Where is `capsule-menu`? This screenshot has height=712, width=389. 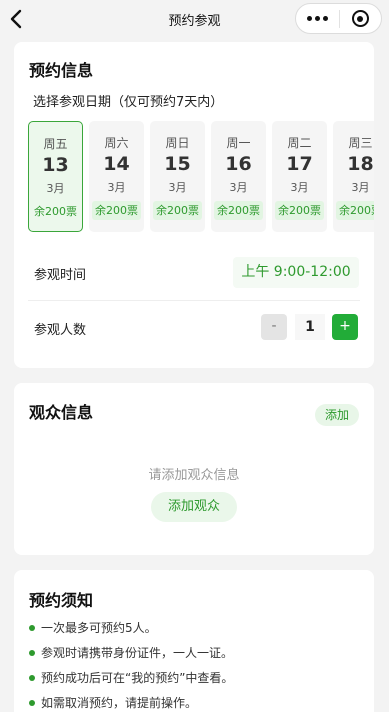 capsule-menu is located at coordinates (338, 18).